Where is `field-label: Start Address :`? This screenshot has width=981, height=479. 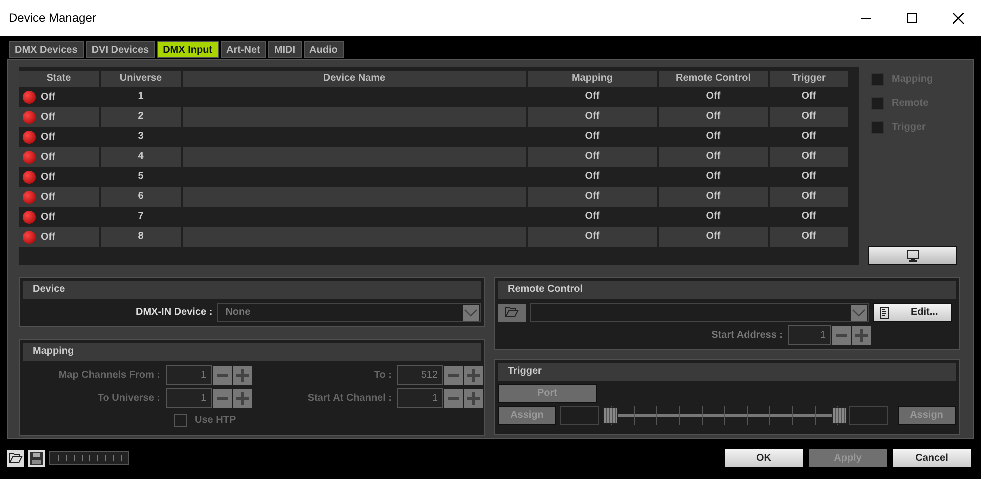 field-label: Start Address : is located at coordinates (747, 335).